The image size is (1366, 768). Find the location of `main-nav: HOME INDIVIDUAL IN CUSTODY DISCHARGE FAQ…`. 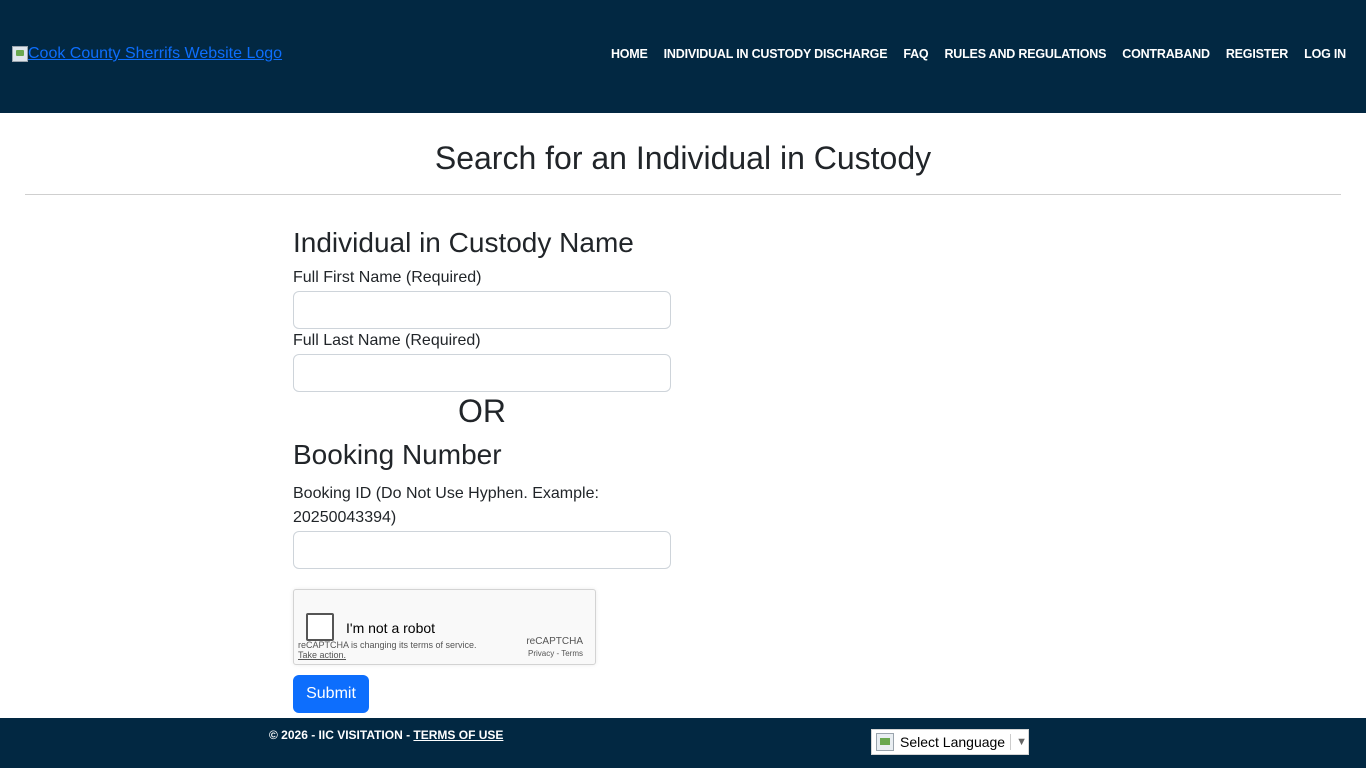

main-nav: HOME INDIVIDUAL IN CUSTODY DISCHARGE FAQ… is located at coordinates (970, 54).